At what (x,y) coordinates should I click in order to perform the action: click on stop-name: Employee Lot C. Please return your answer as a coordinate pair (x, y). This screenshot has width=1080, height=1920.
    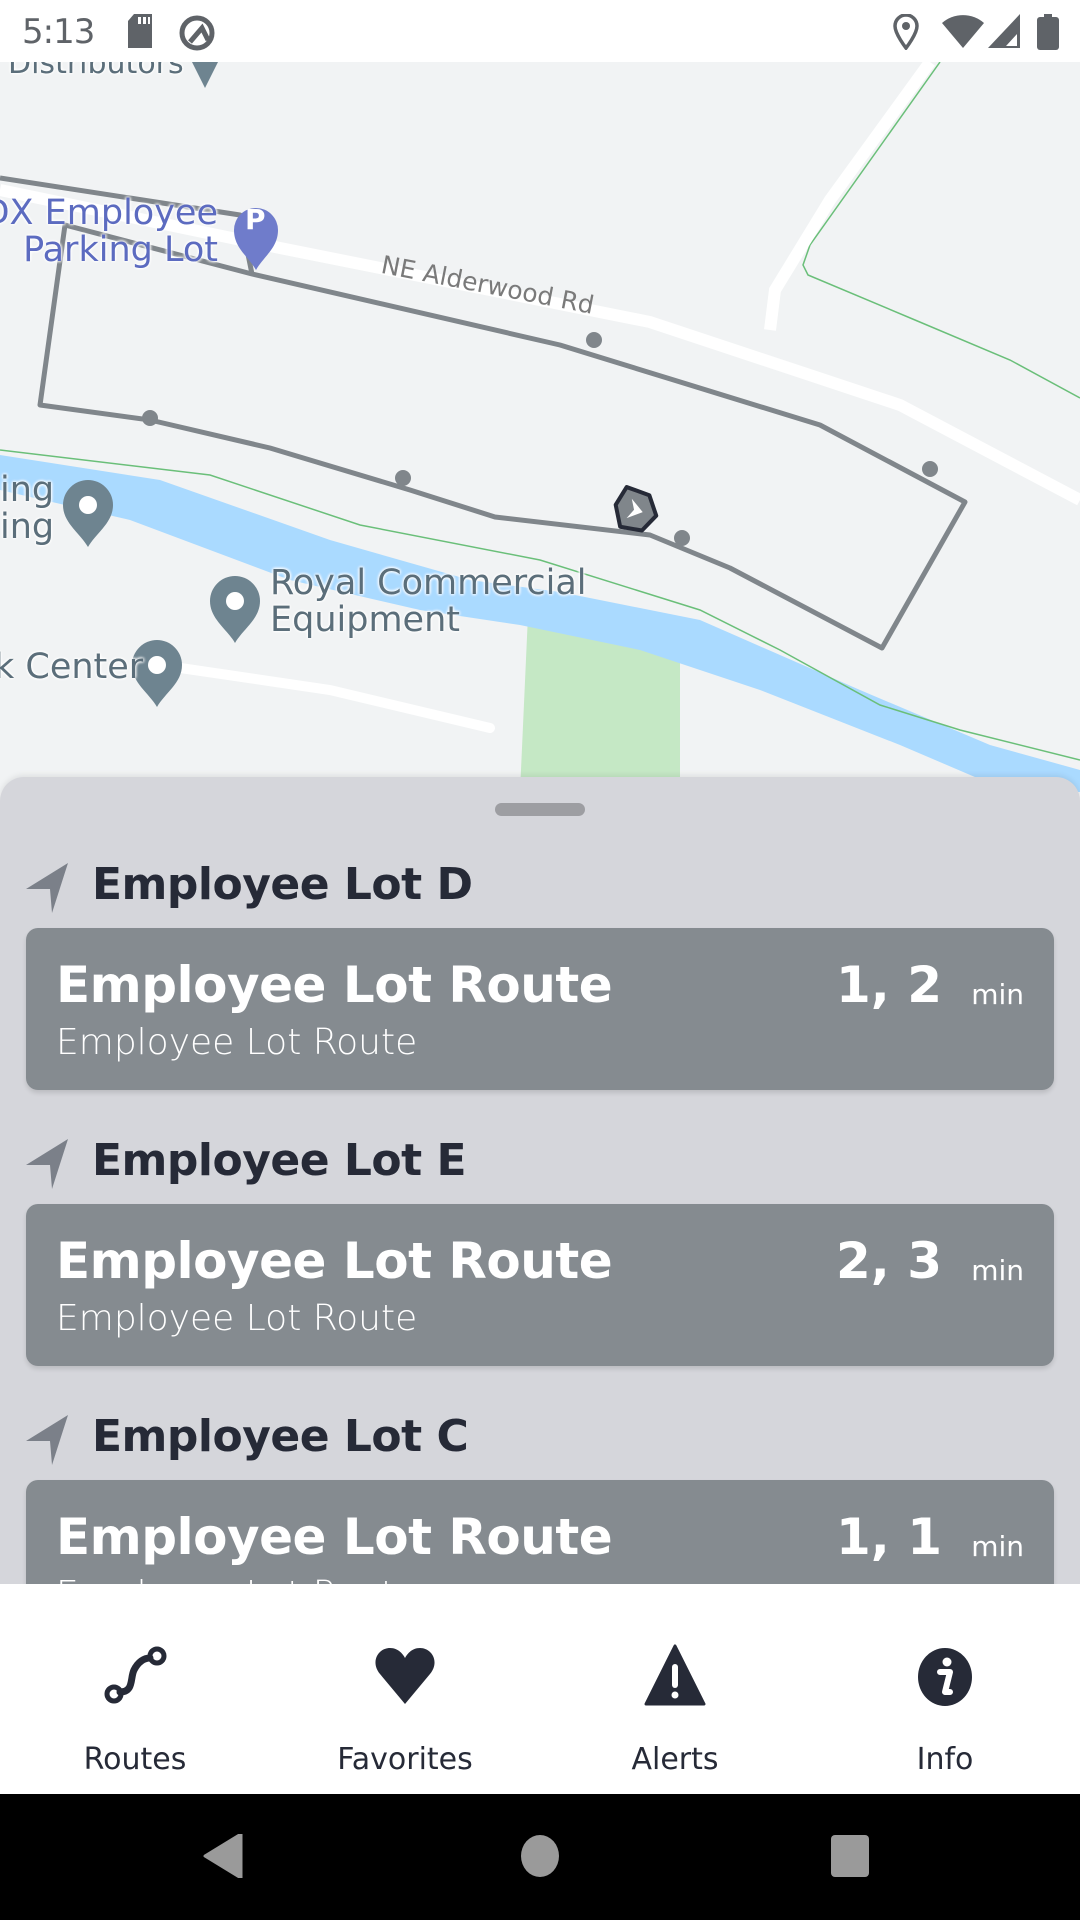
    Looking at the image, I should click on (280, 1436).